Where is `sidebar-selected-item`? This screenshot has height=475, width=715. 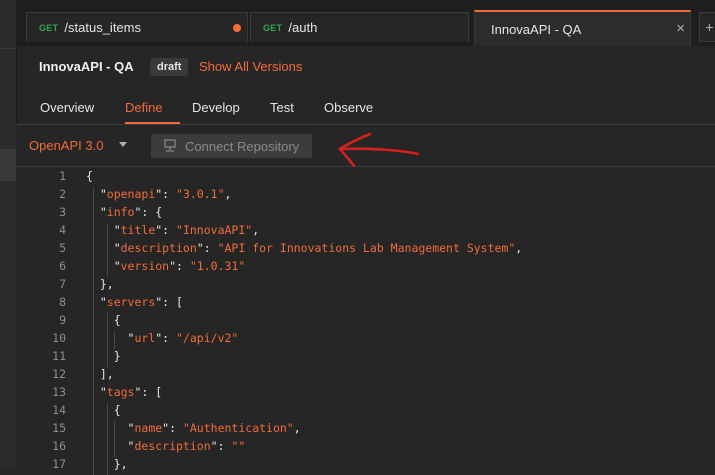
sidebar-selected-item is located at coordinates (8, 165).